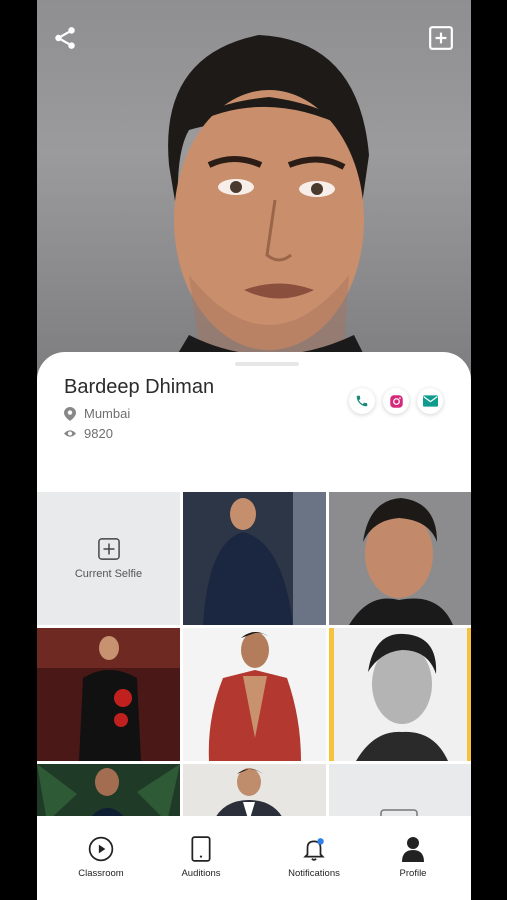 Image resolution: width=507 pixels, height=900 pixels. Describe the element at coordinates (400, 694) in the screenshot. I see `gallery-photo-selected` at that location.